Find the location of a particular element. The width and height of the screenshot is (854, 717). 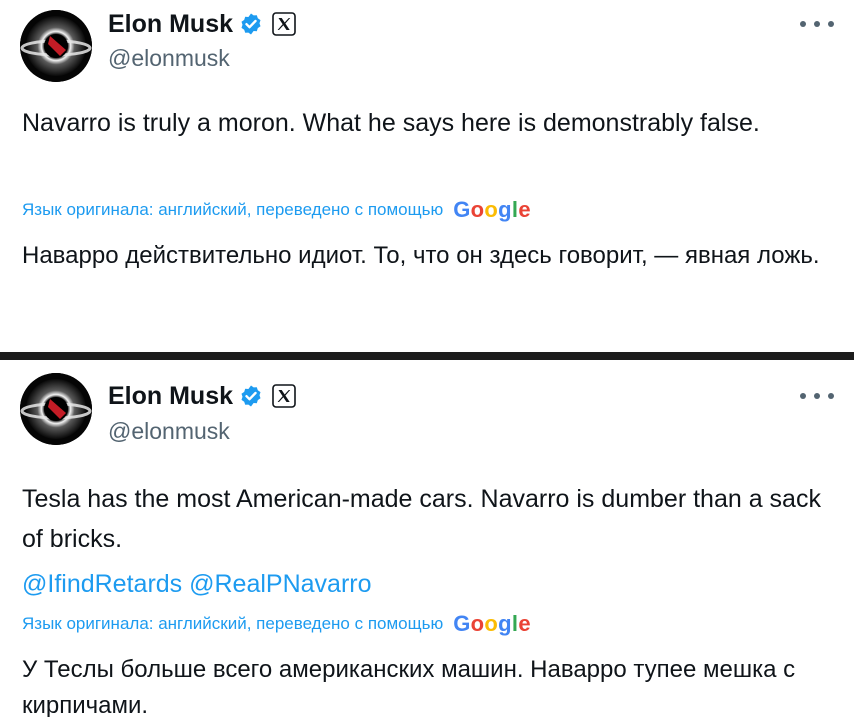

mention-link: @RealPNavarro is located at coordinates (280, 584).